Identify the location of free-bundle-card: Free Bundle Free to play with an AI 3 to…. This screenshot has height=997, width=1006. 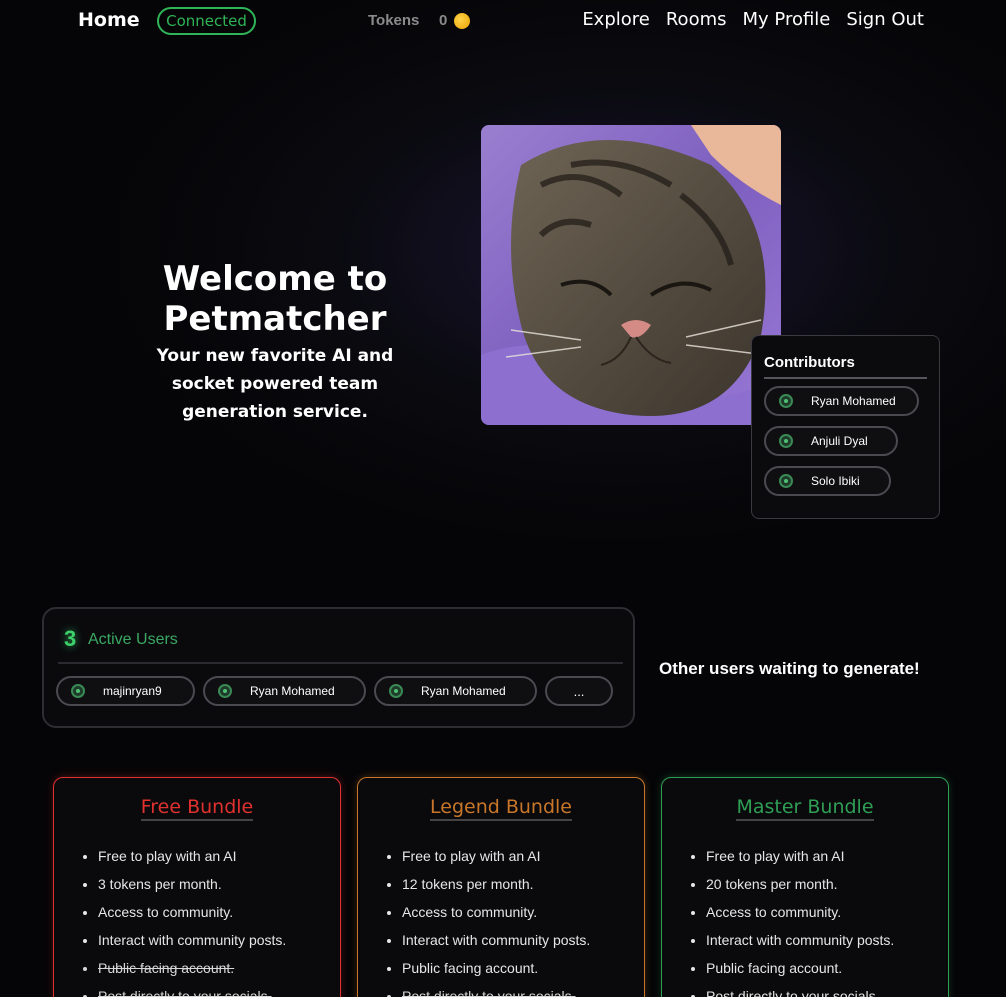
(197, 887).